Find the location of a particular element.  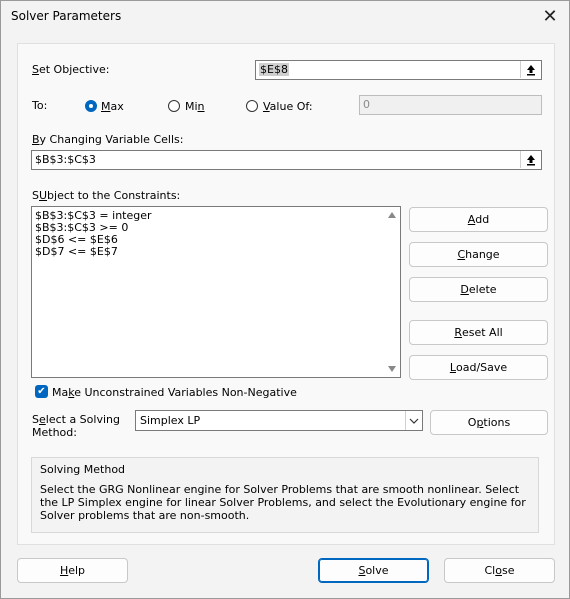

solving-method-group-title: Solving Method is located at coordinates (83, 469).